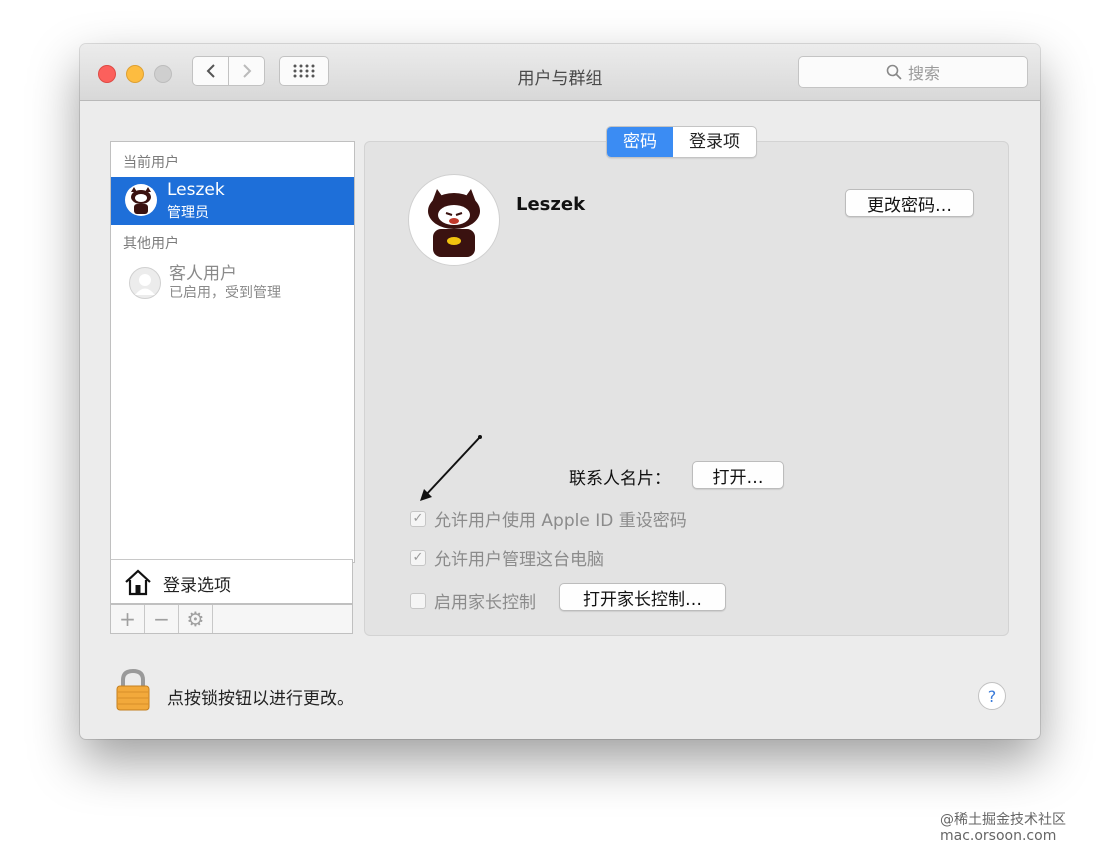 The image size is (1120, 854). Describe the element at coordinates (231, 581) in the screenshot. I see `login-options-item: 登录选项` at that location.